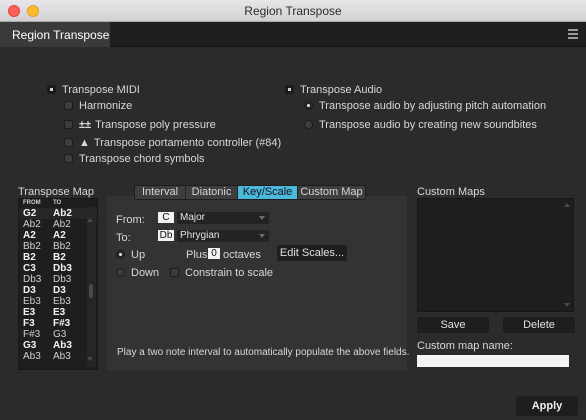 This screenshot has width=586, height=420. I want to click on col-from-header: FROM, so click(32, 203).